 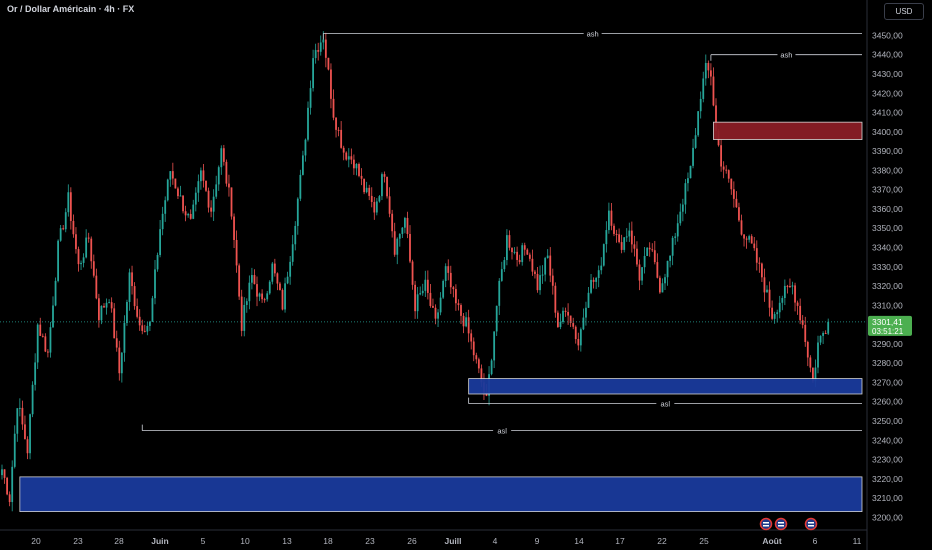 What do you see at coordinates (887, 479) in the screenshot?
I see `y-tick-label: 3220,00` at bounding box center [887, 479].